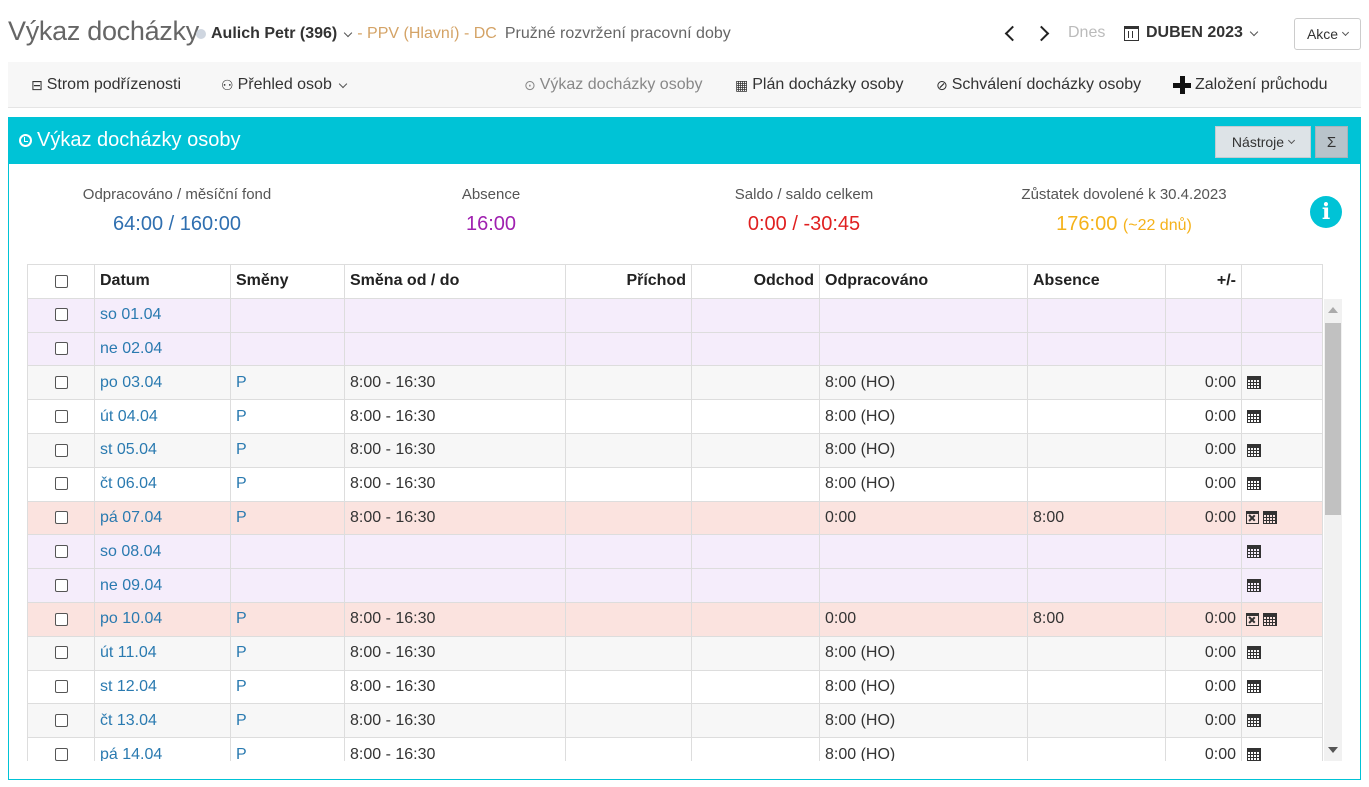 The height and width of the screenshot is (787, 1369). Describe the element at coordinates (162, 585) in the screenshot. I see `cell-date: ne 09.04` at that location.